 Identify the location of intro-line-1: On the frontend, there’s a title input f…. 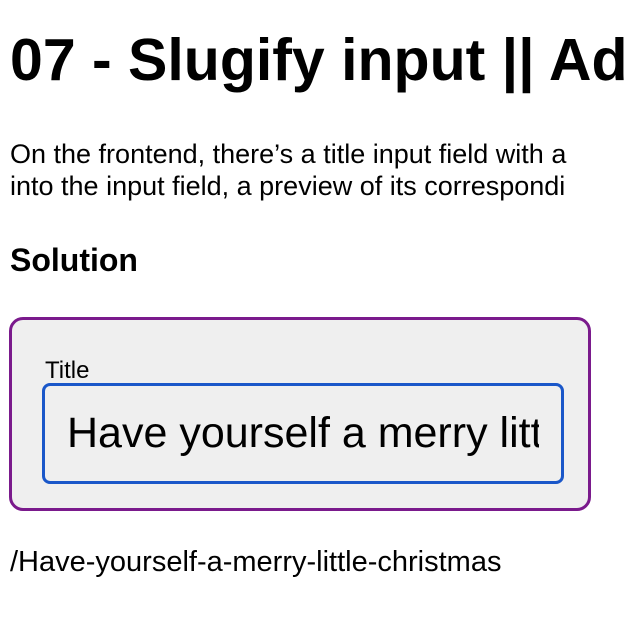
(288, 154).